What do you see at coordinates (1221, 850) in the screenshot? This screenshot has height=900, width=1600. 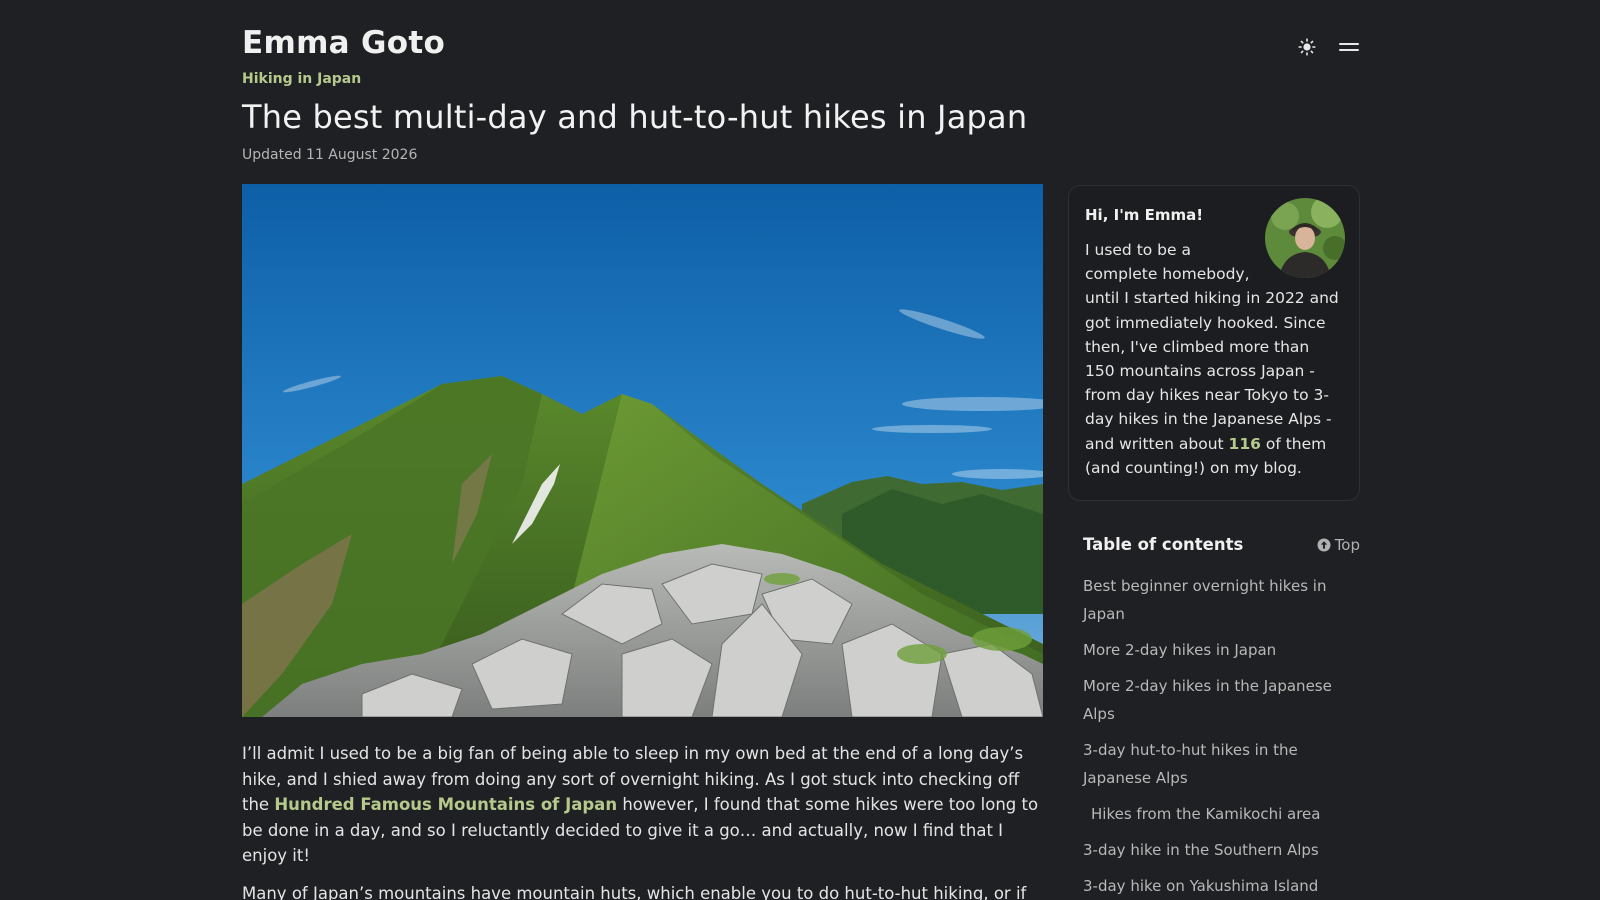 I see `toc-item: 3-day hike in the Southern Alps` at bounding box center [1221, 850].